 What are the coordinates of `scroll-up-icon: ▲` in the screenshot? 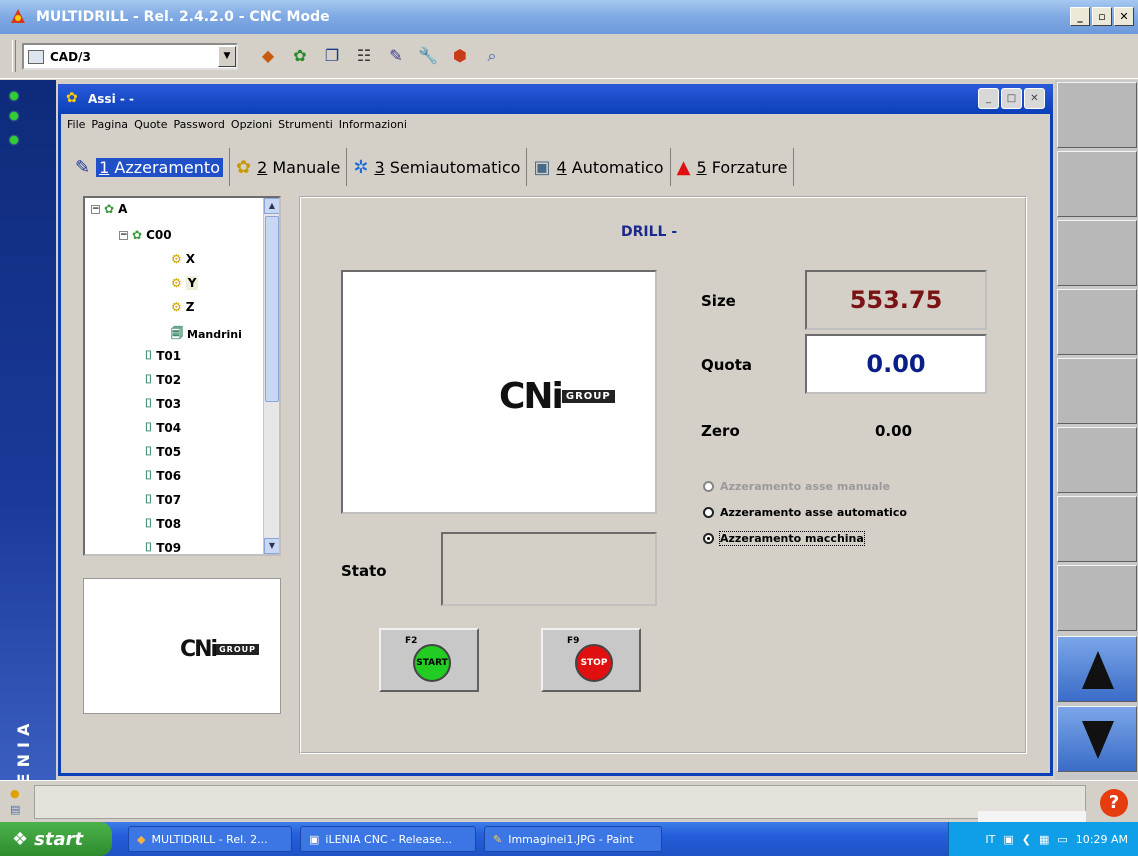 It's located at (271, 206).